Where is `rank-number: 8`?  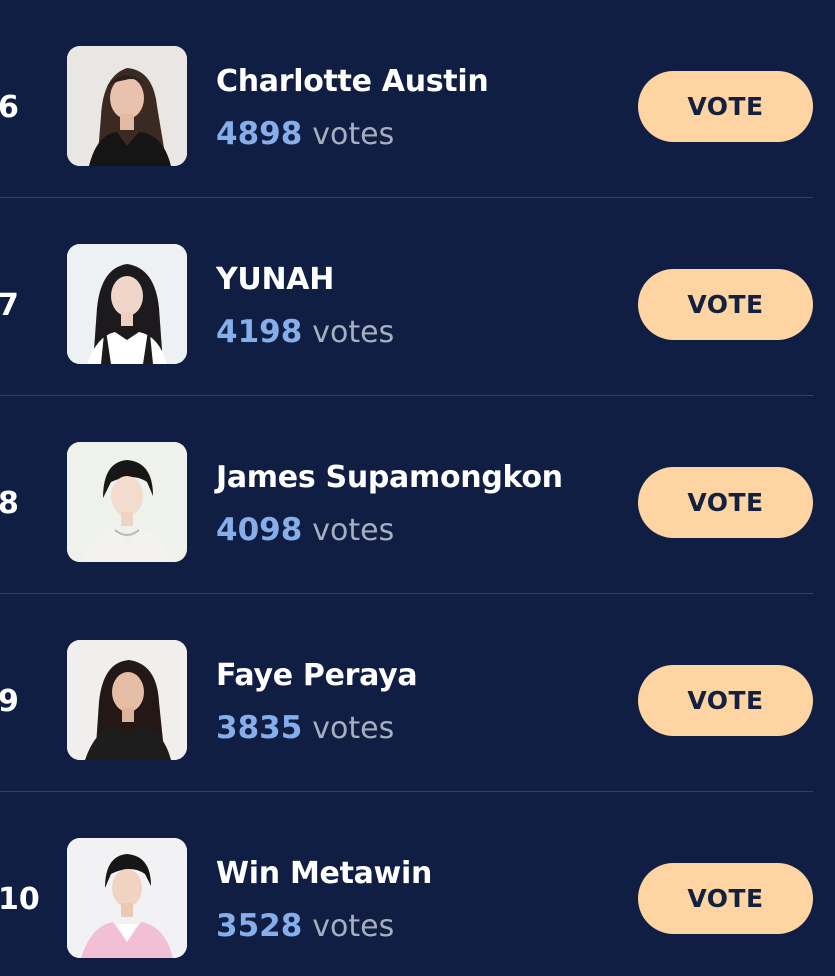
rank-number: 8 is located at coordinates (9, 503).